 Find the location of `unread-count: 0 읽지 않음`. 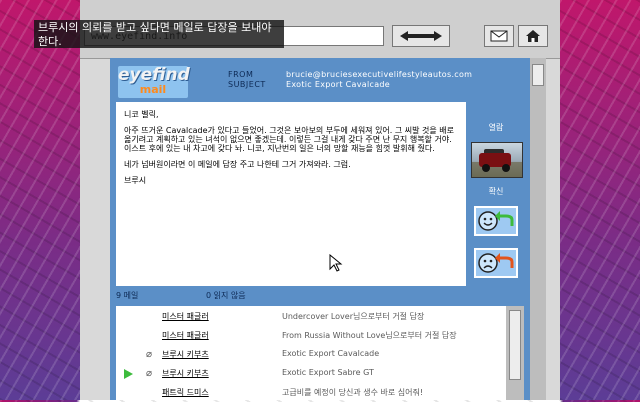

unread-count: 0 읽지 않음 is located at coordinates (226, 295).